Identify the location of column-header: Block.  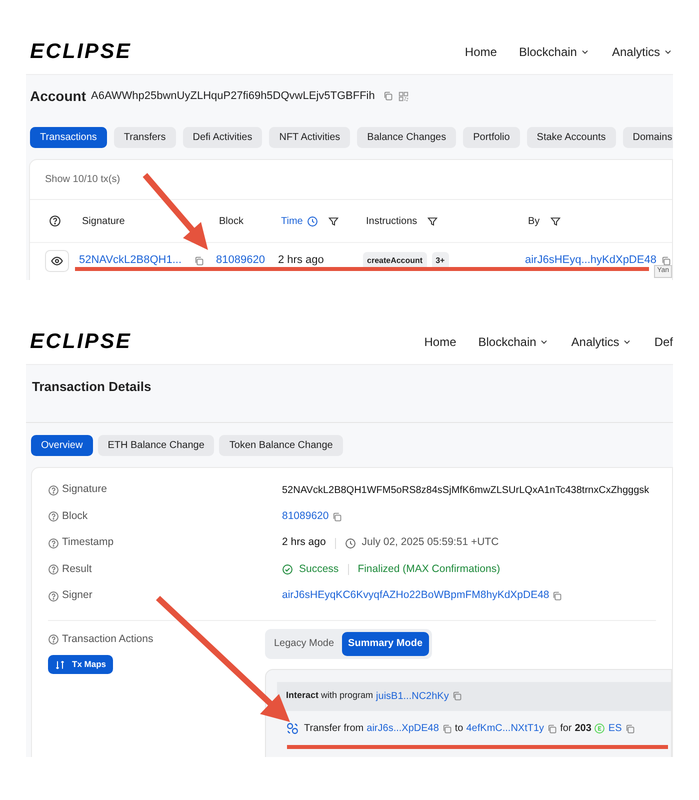
(231, 221).